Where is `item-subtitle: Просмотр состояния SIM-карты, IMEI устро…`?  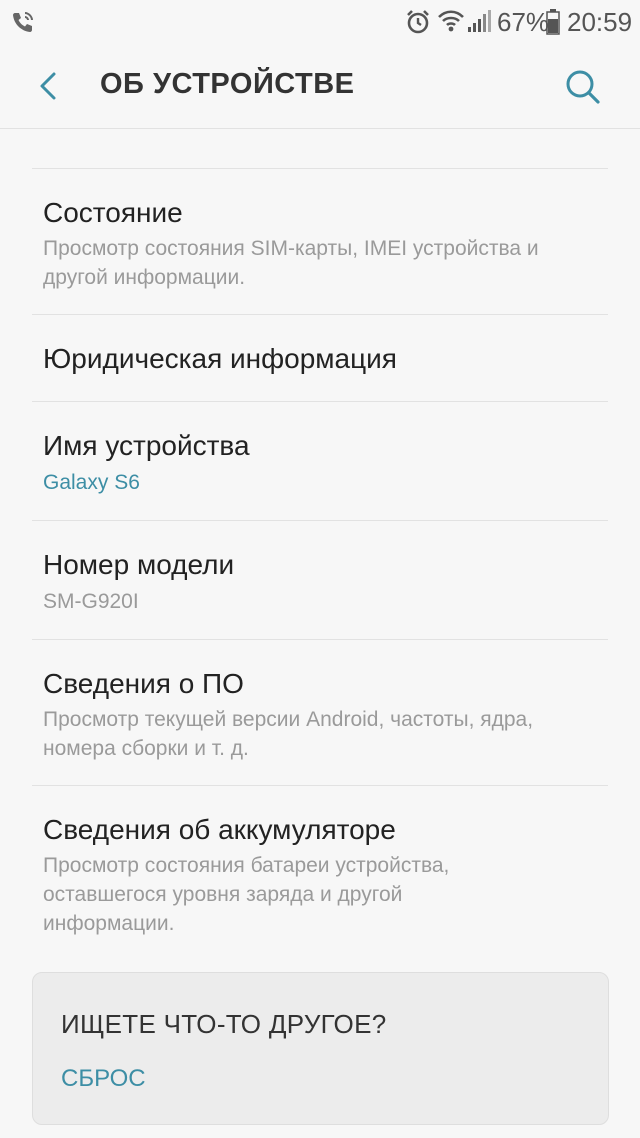
item-subtitle: Просмотр состояния SIM-карты, IMEI устро… is located at coordinates (291, 263).